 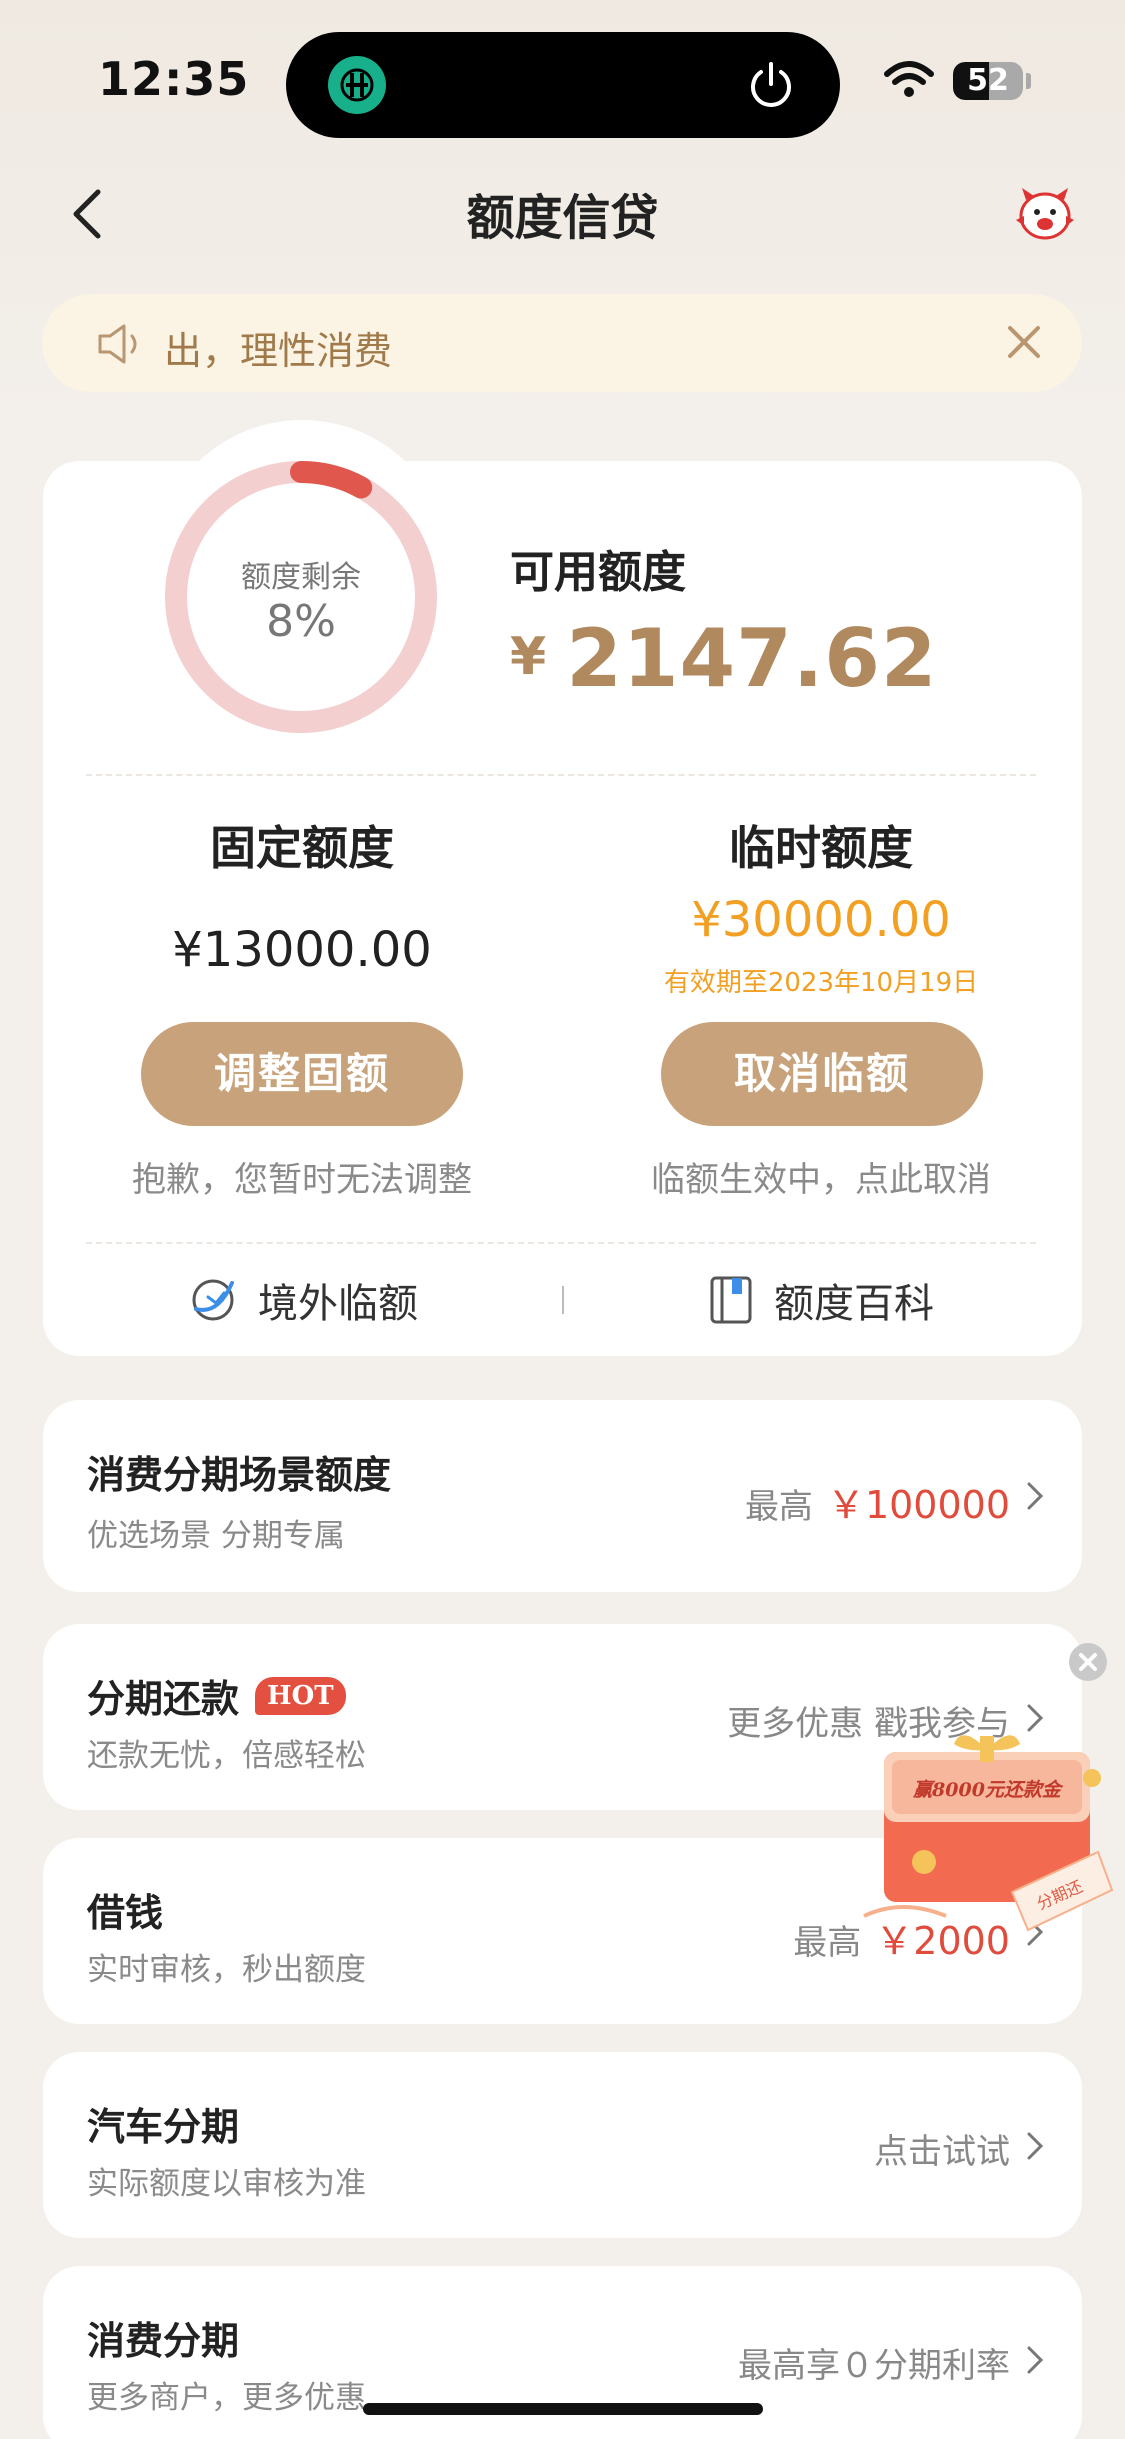 I want to click on status-bar: 12:35 52, so click(x=562, y=75).